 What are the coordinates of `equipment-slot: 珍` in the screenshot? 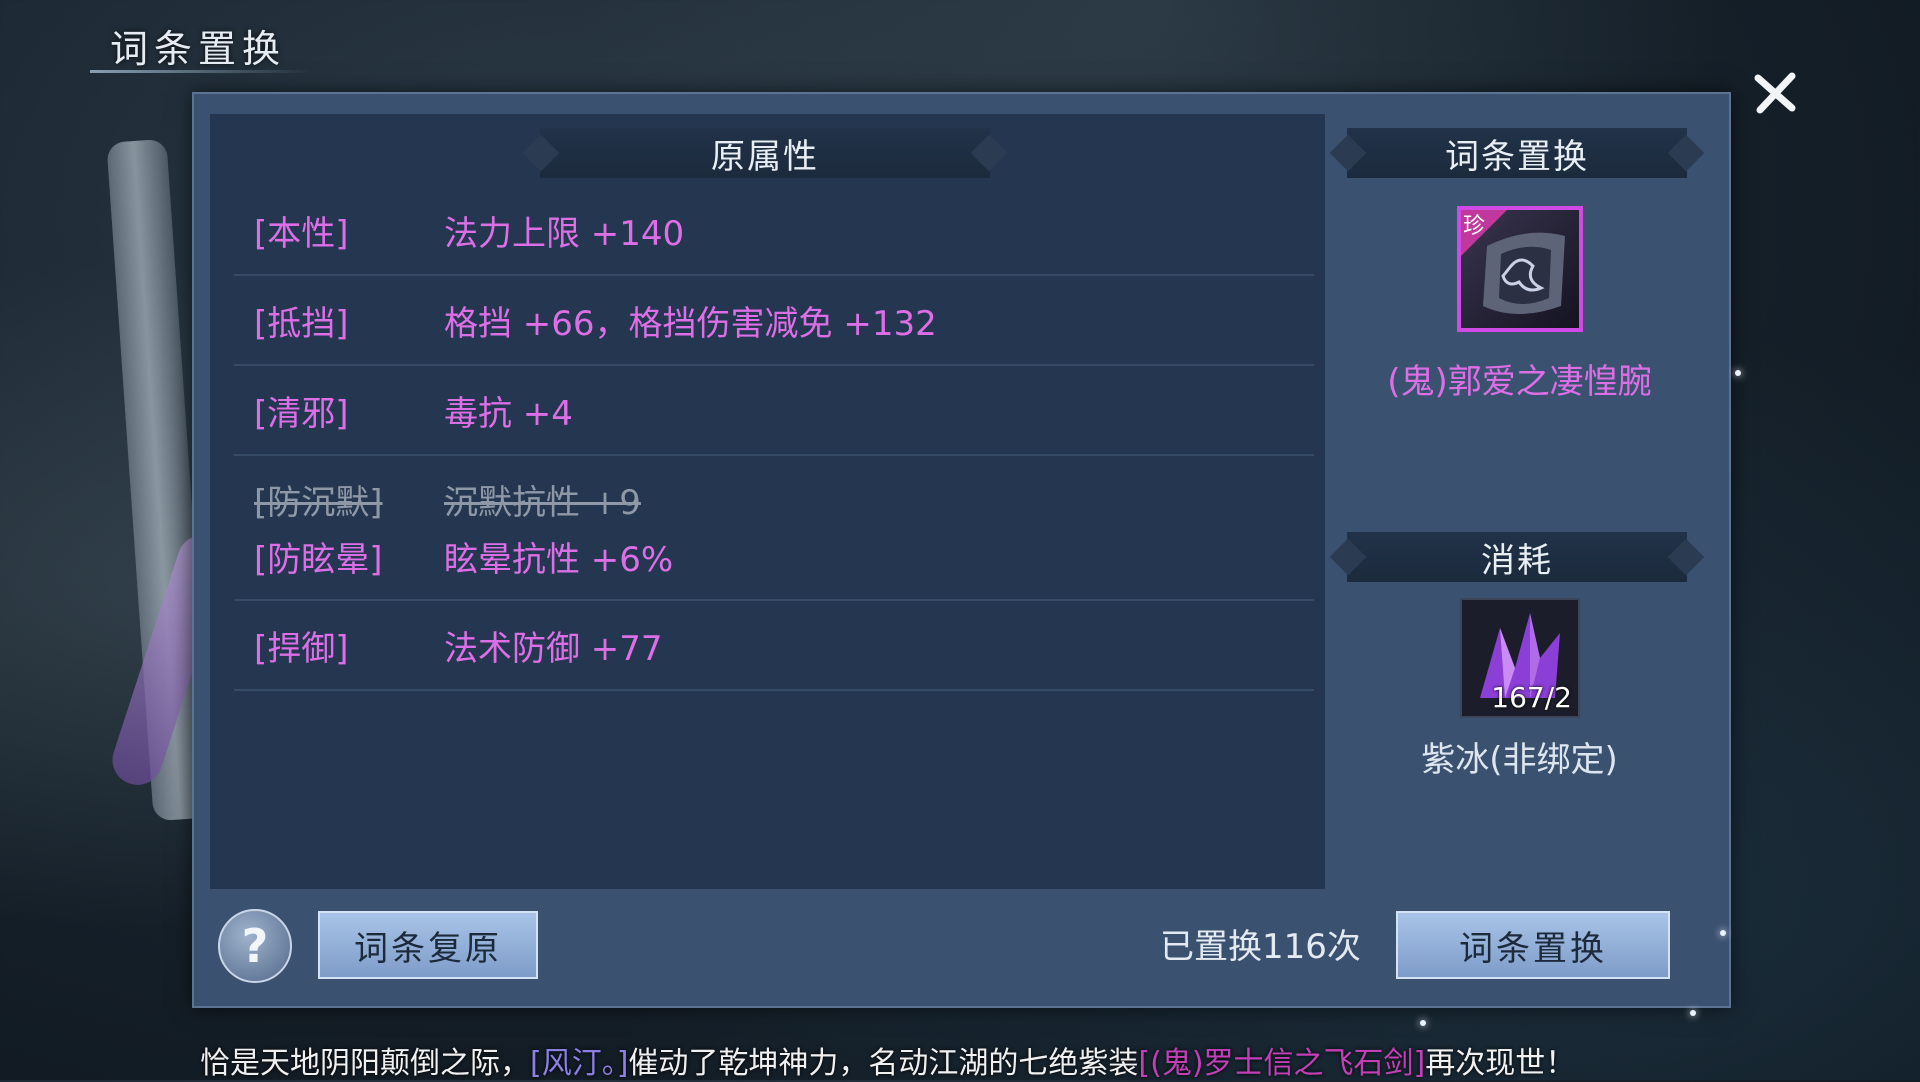 It's located at (1520, 269).